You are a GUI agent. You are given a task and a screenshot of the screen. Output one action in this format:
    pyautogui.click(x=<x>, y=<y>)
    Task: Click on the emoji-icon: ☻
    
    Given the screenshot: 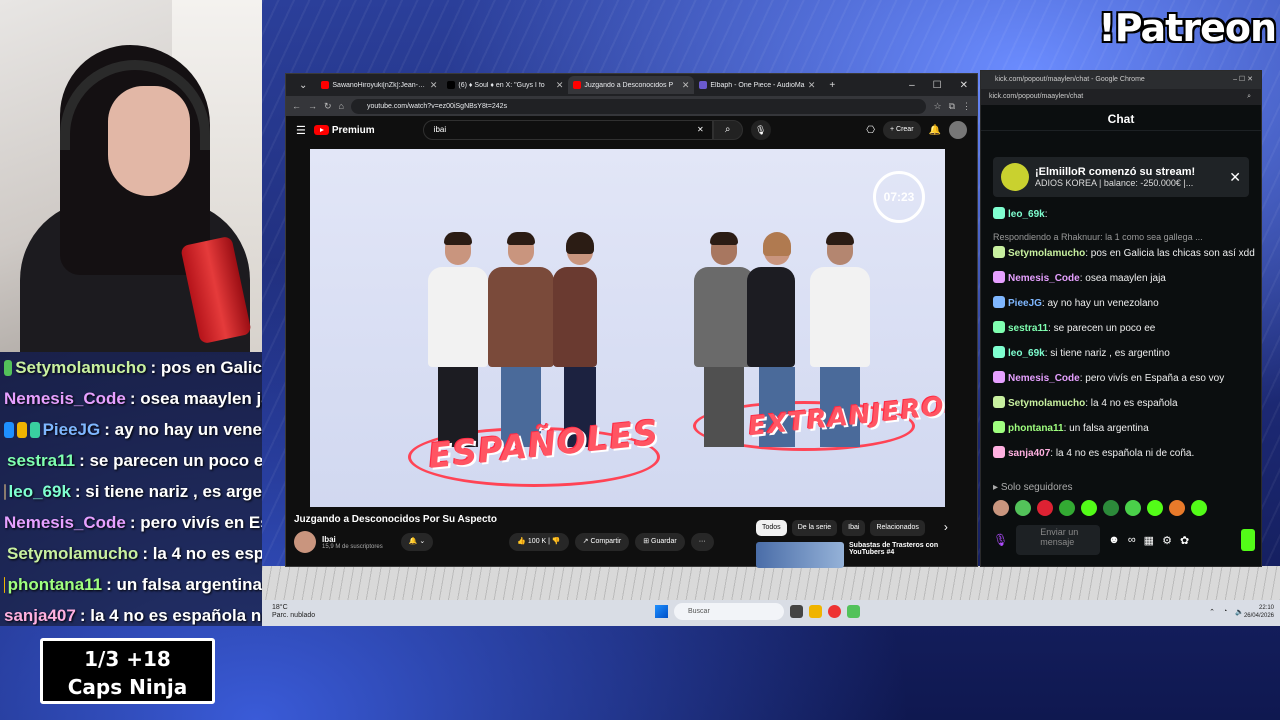 What is the action you would take?
    pyautogui.click(x=1114, y=540)
    